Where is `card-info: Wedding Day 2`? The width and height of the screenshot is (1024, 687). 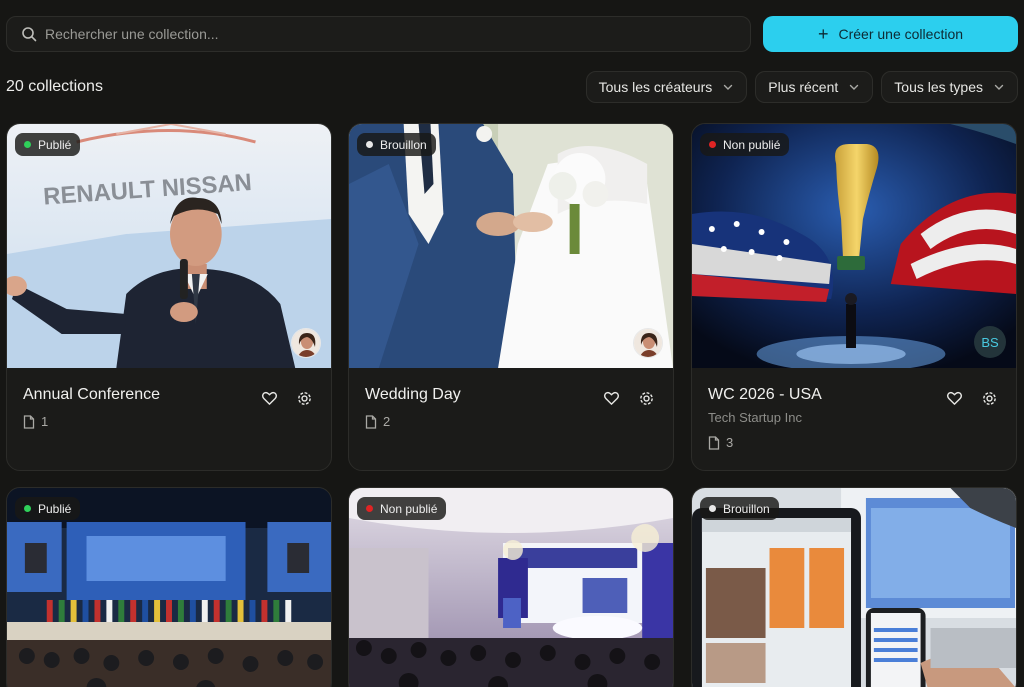 card-info: Wedding Day 2 is located at coordinates (511, 419).